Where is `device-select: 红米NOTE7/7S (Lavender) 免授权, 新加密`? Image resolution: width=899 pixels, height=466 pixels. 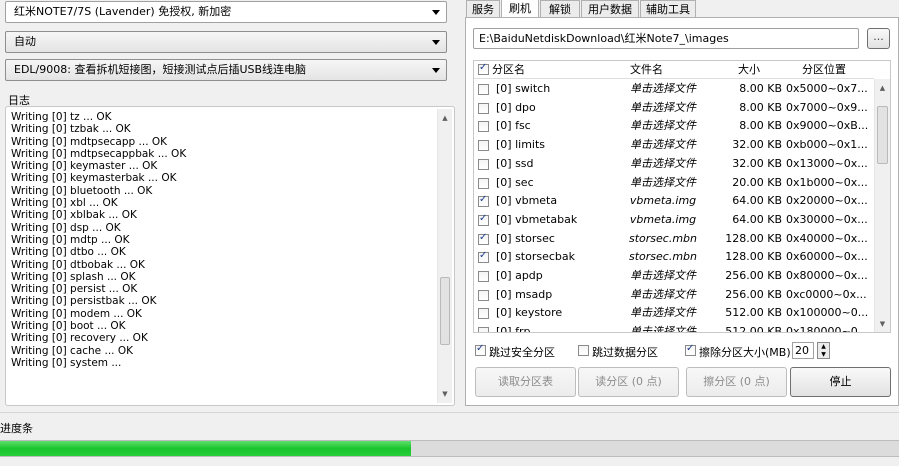
device-select: 红米NOTE7/7S (Lavender) 免授权, 新加密 is located at coordinates (226, 12).